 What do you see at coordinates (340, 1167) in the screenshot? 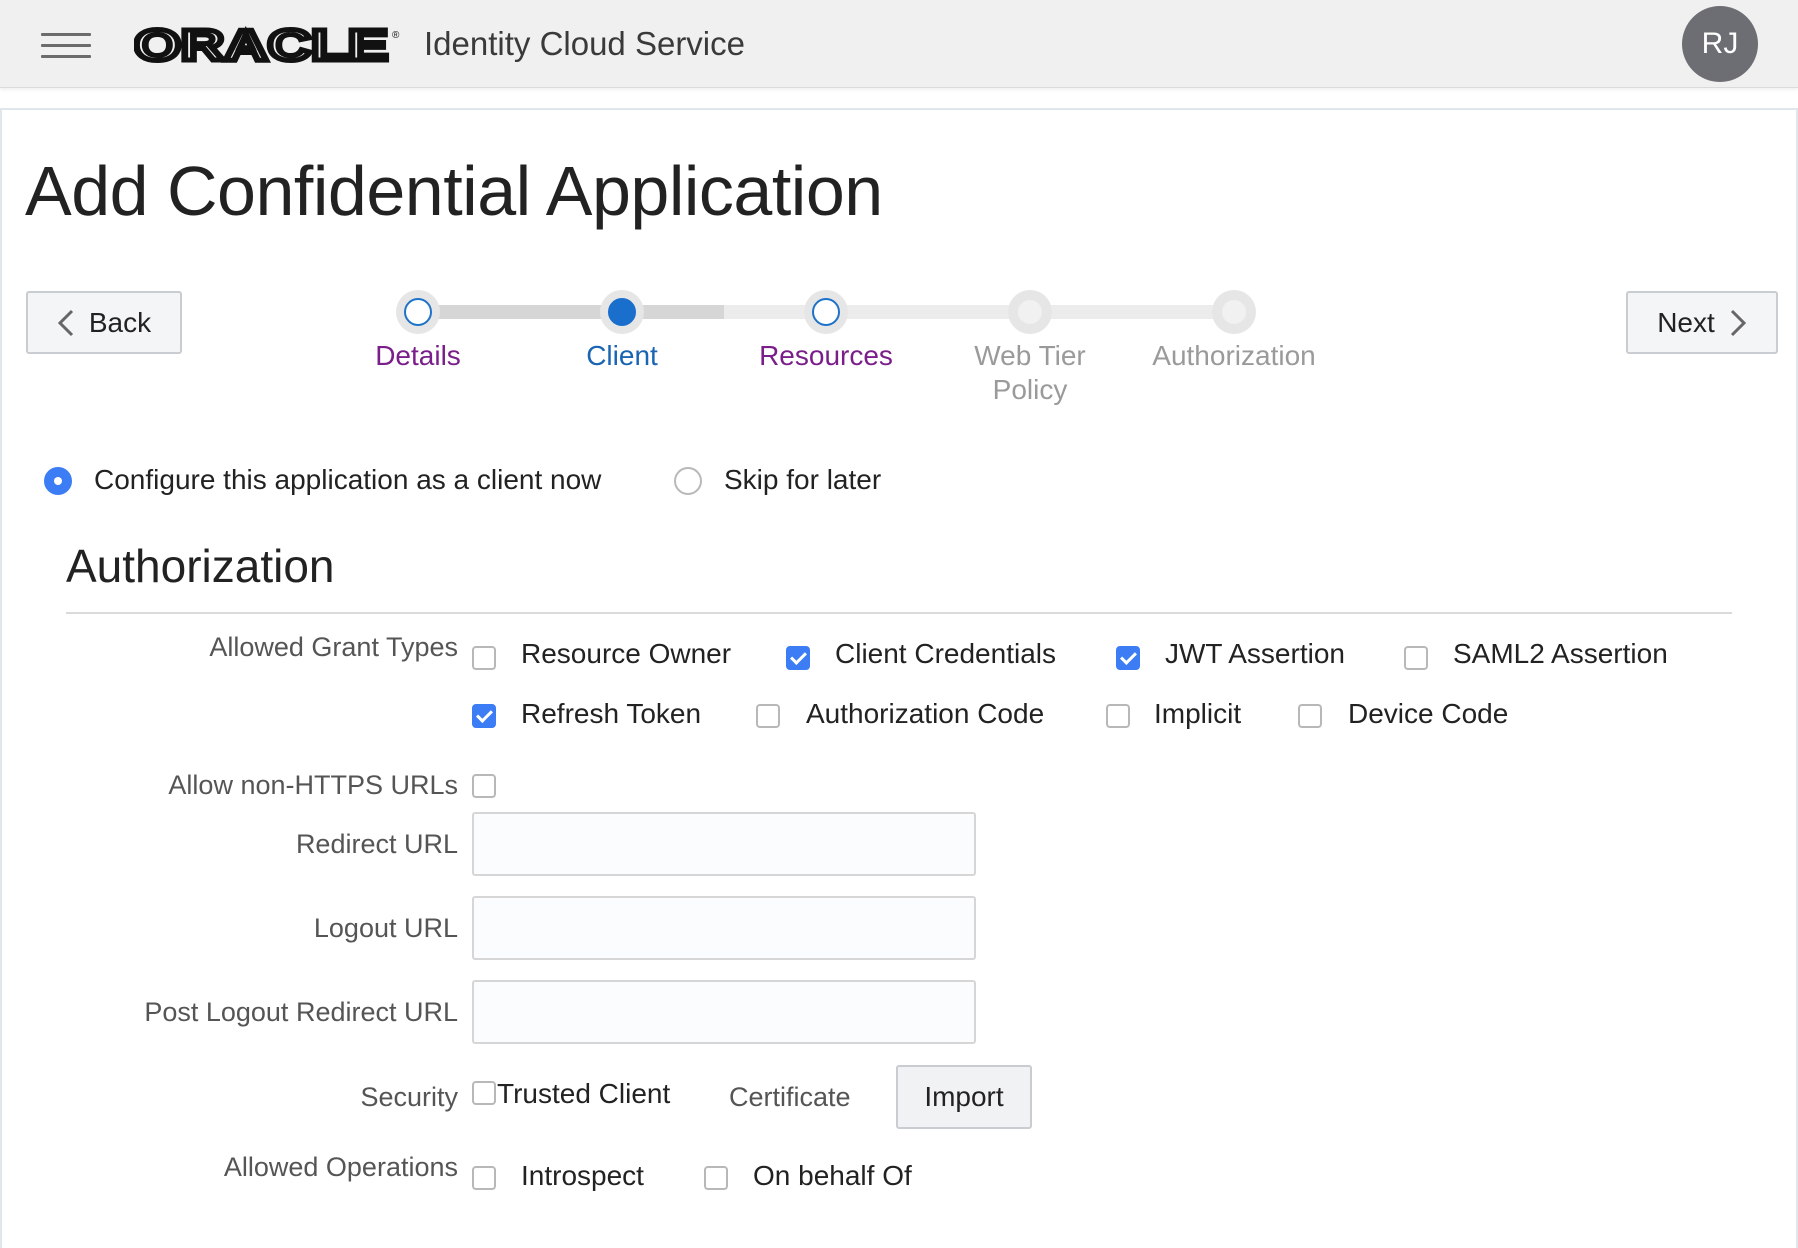
I see `allowed-operations-label: Allowed Operations` at bounding box center [340, 1167].